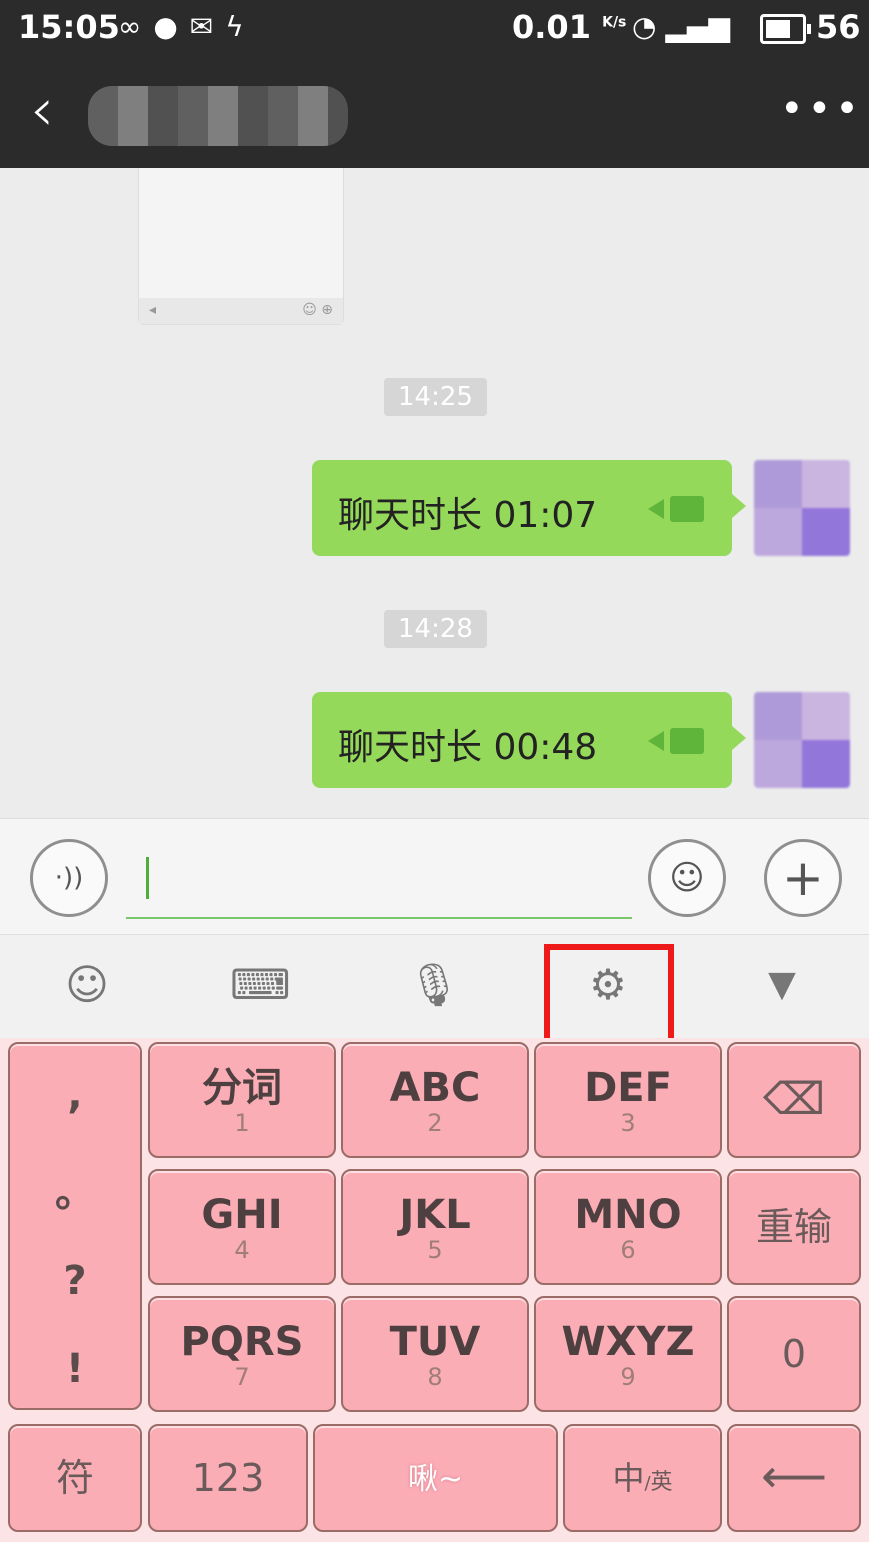 The height and width of the screenshot is (1542, 869). I want to click on lang-alt: 英, so click(661, 1482).